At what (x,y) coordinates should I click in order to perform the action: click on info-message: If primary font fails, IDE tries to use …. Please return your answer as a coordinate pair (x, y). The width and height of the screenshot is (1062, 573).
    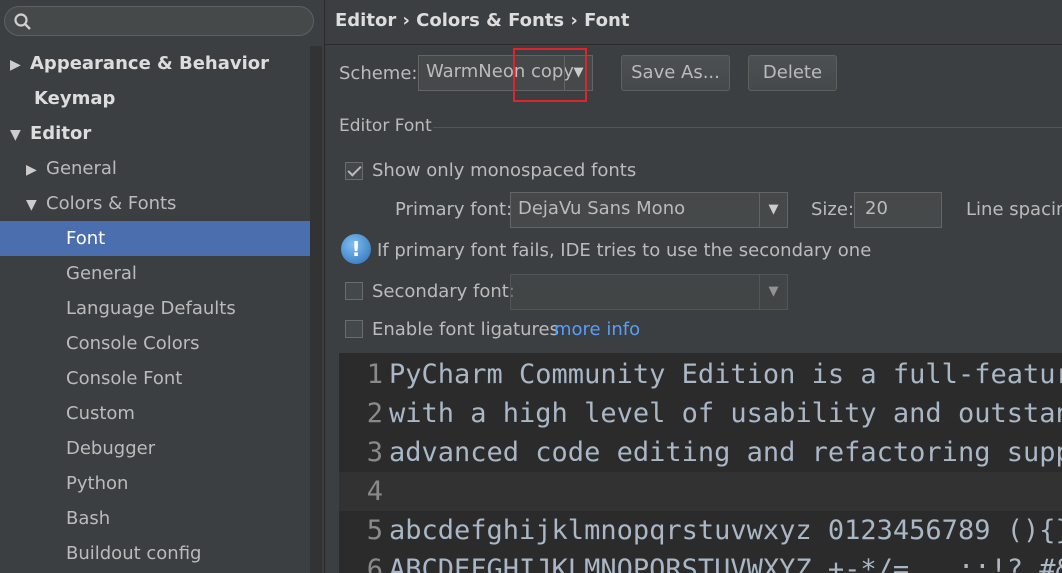
    Looking at the image, I should click on (624, 250).